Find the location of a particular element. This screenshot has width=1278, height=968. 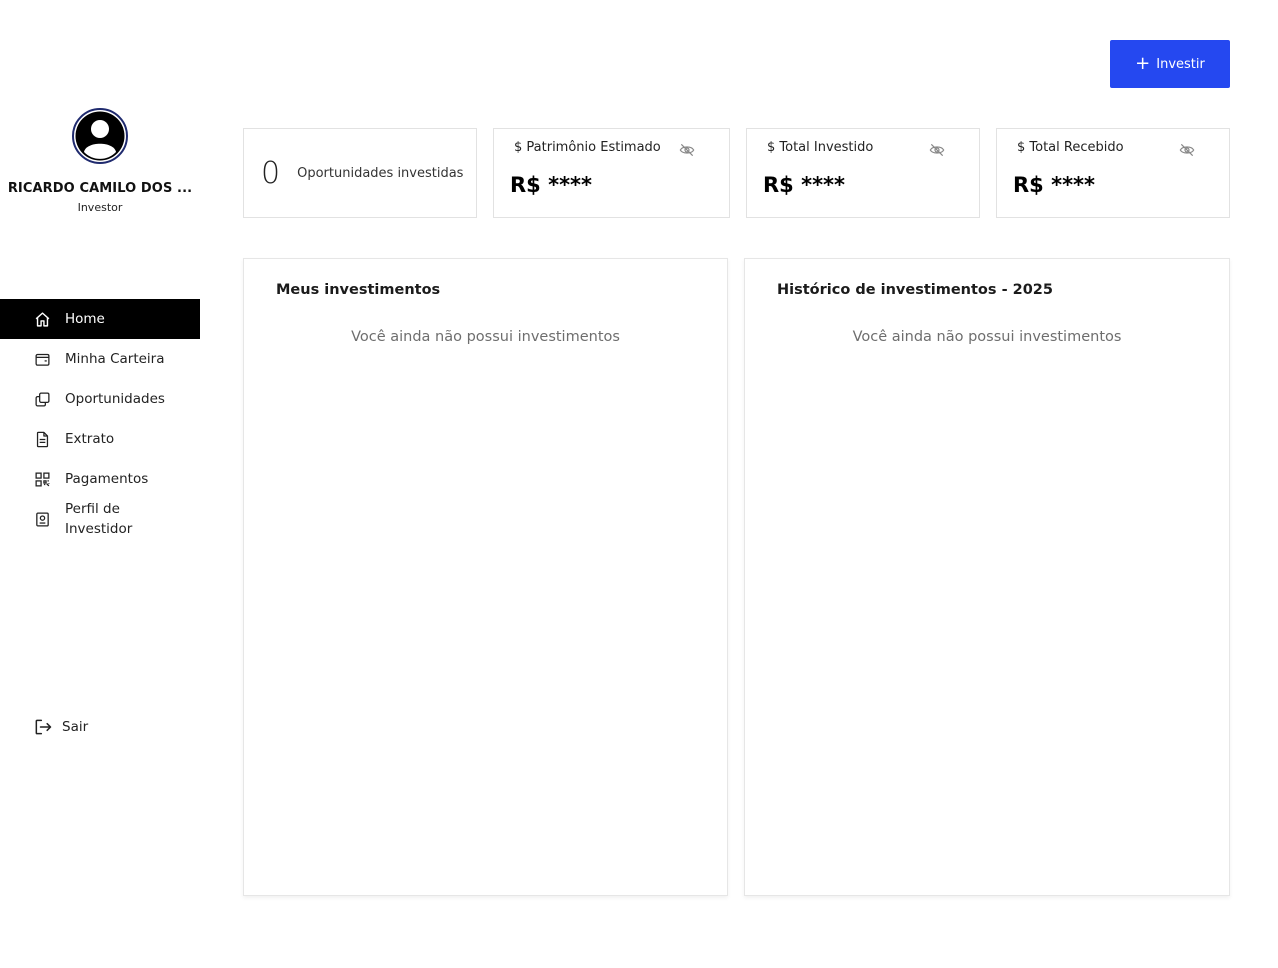

patrimonio-value: R$ **** is located at coordinates (551, 185).